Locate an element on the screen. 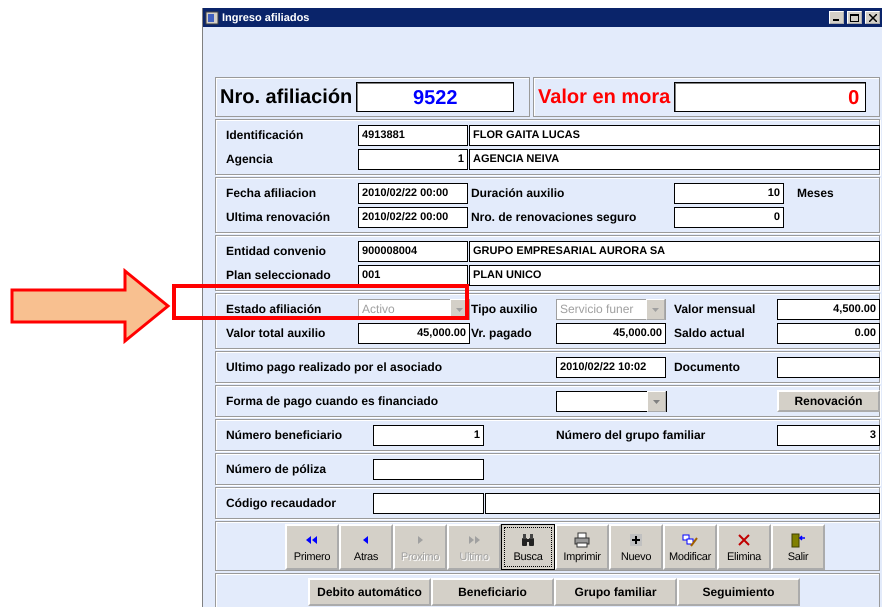 Image resolution: width=882 pixels, height=607 pixels. door-icon is located at coordinates (798, 540).